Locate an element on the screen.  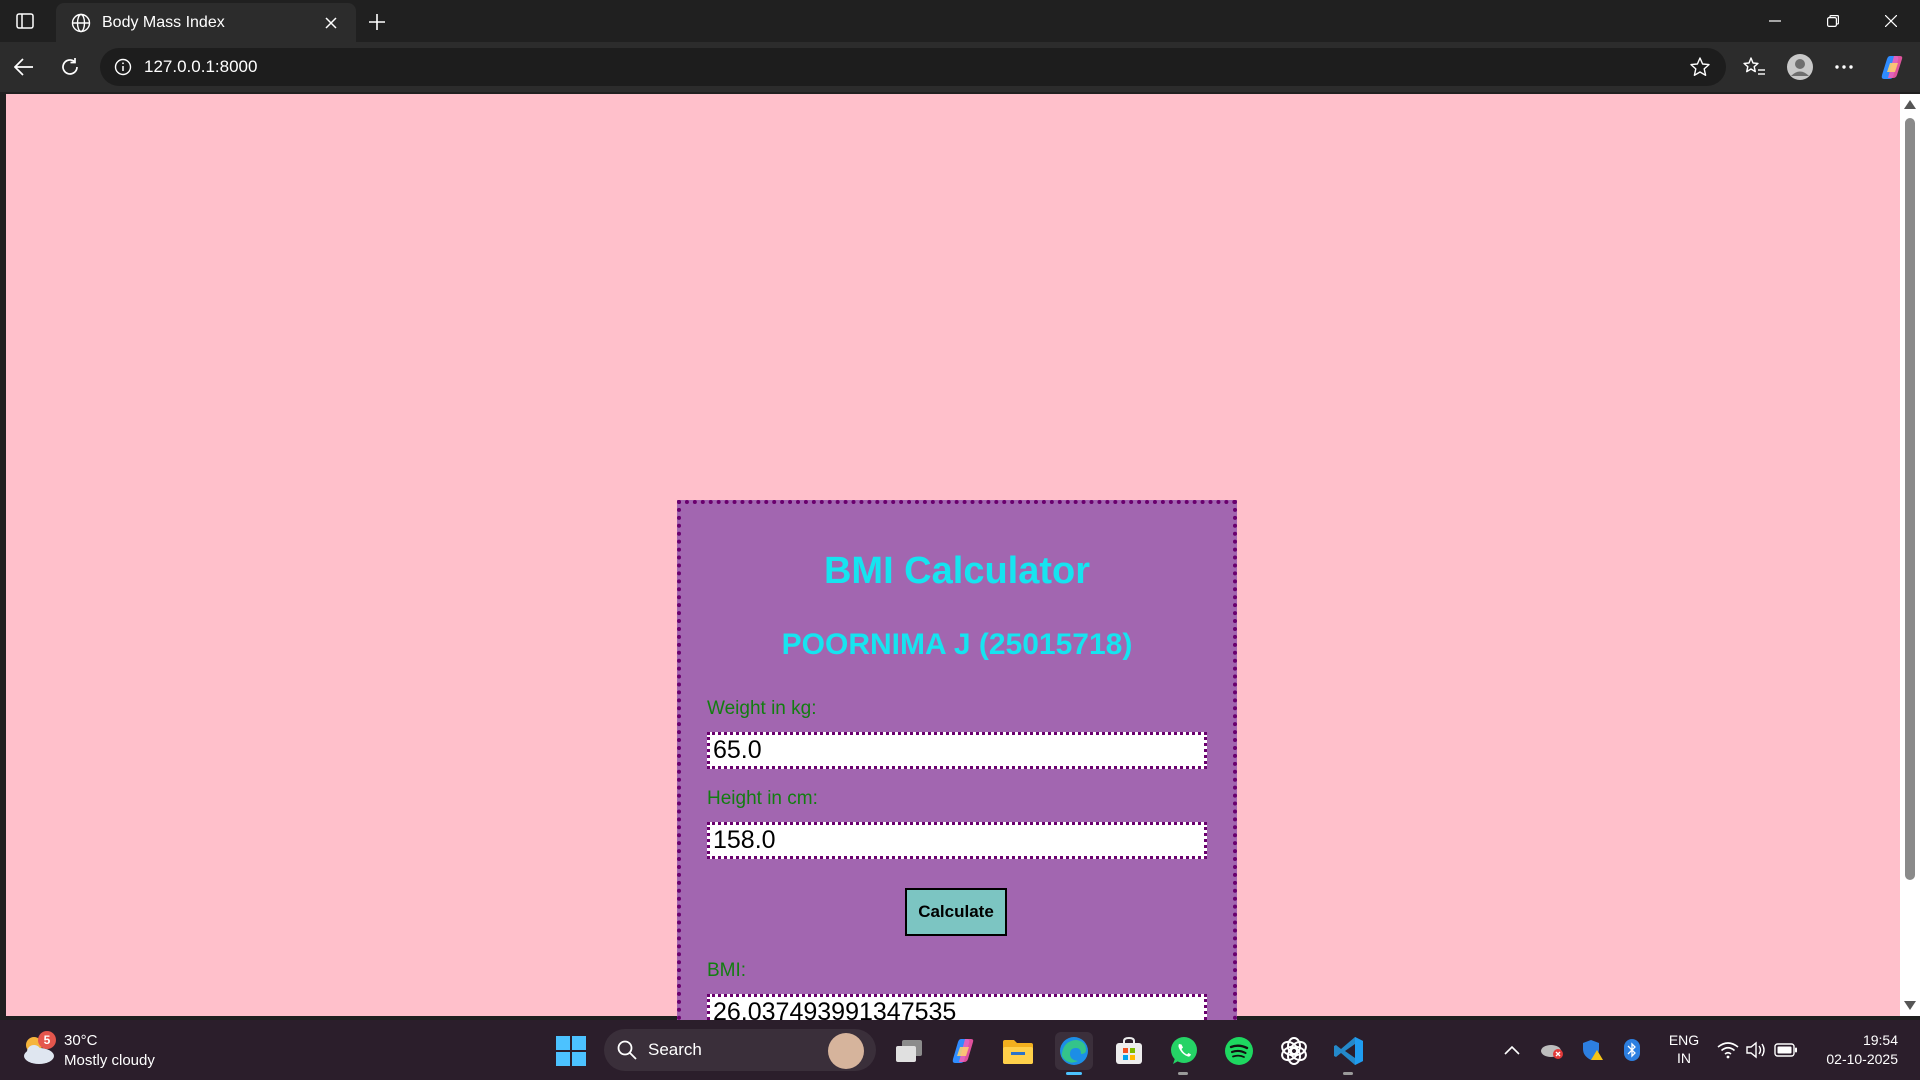
weather-condition: Mostly cloudy is located at coordinates (109, 1060).